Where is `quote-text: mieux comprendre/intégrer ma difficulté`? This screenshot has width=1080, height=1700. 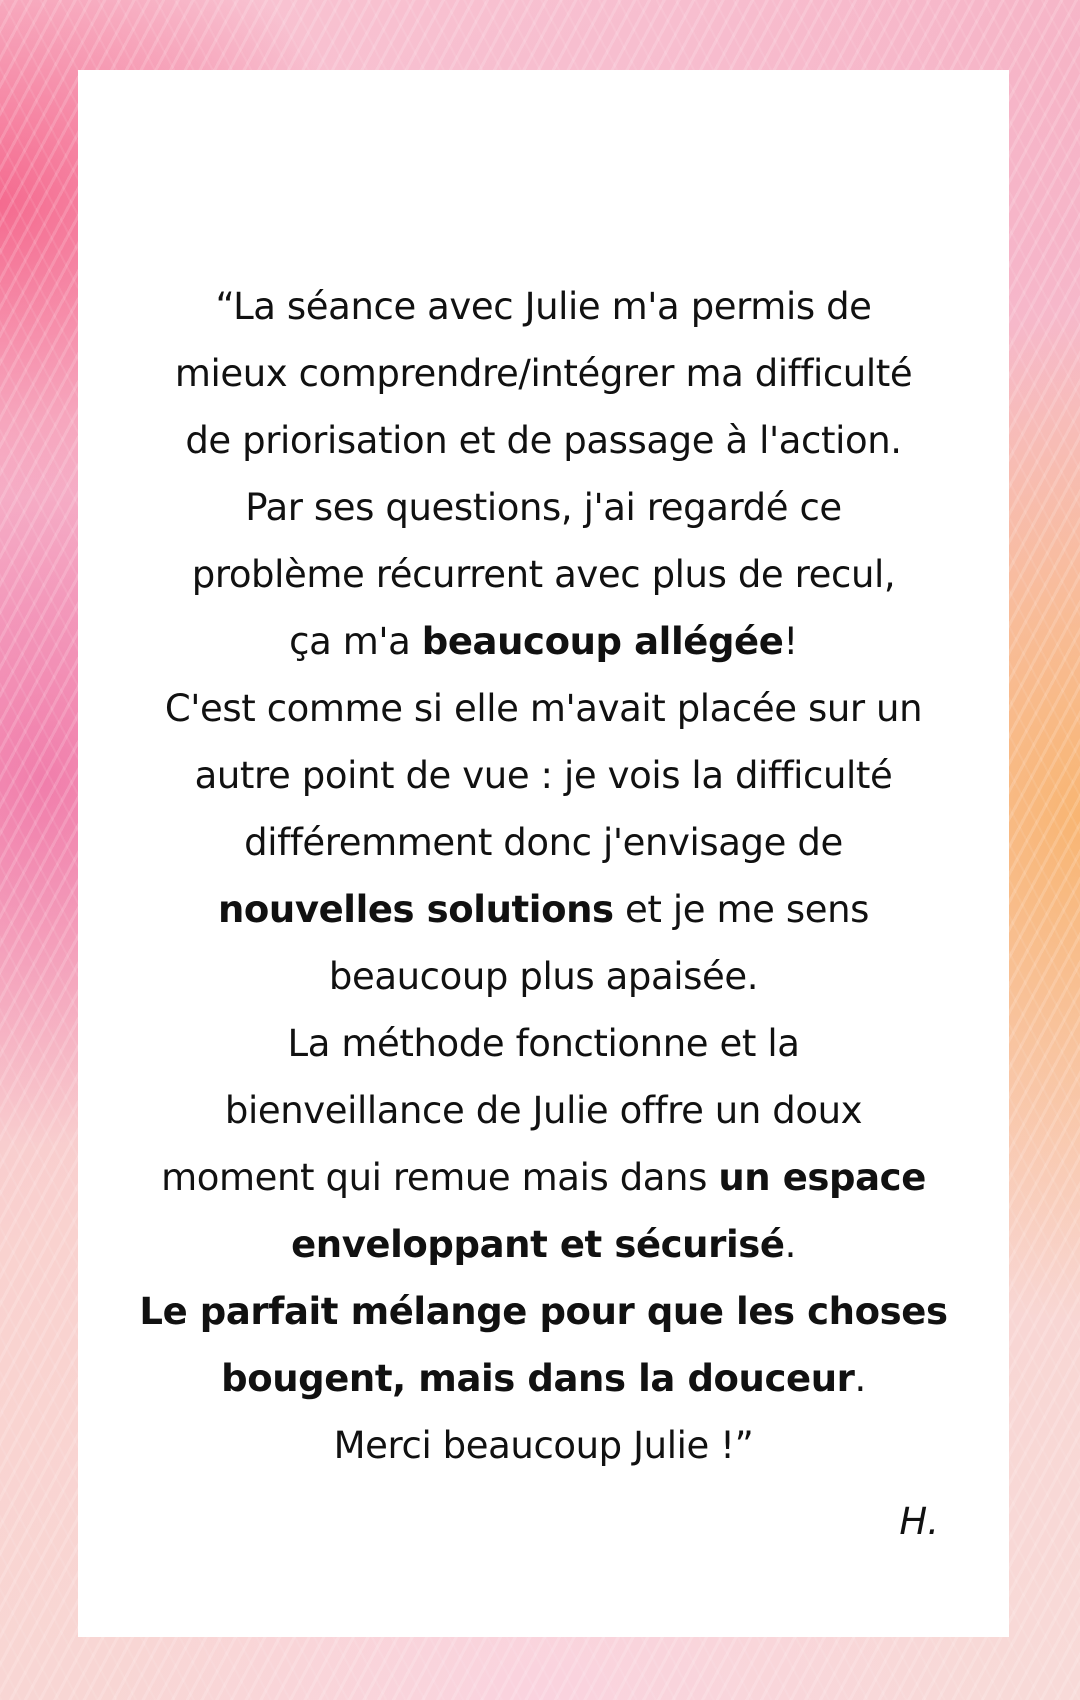
quote-text: mieux comprendre/intégrer ma difficulté is located at coordinates (543, 373).